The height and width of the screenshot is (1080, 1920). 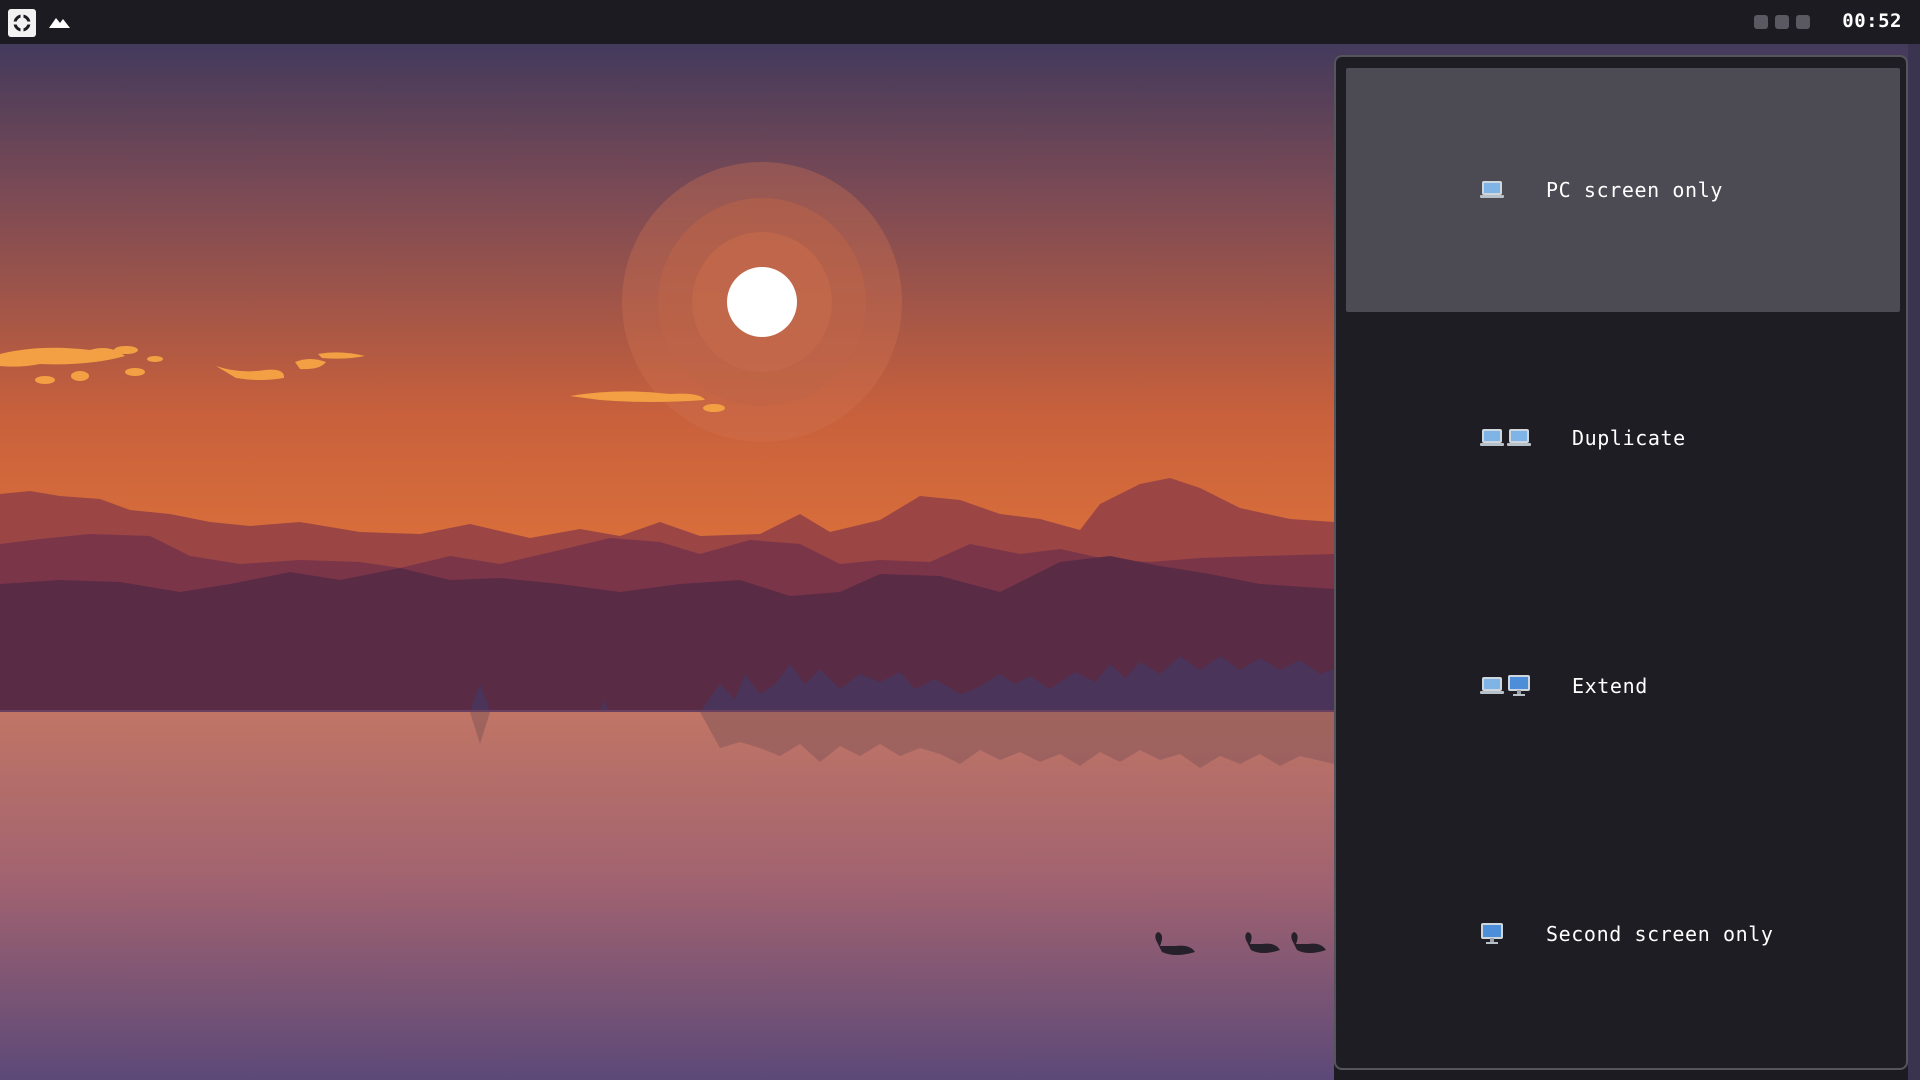 I want to click on workspace-switcher, so click(x=1782, y=22).